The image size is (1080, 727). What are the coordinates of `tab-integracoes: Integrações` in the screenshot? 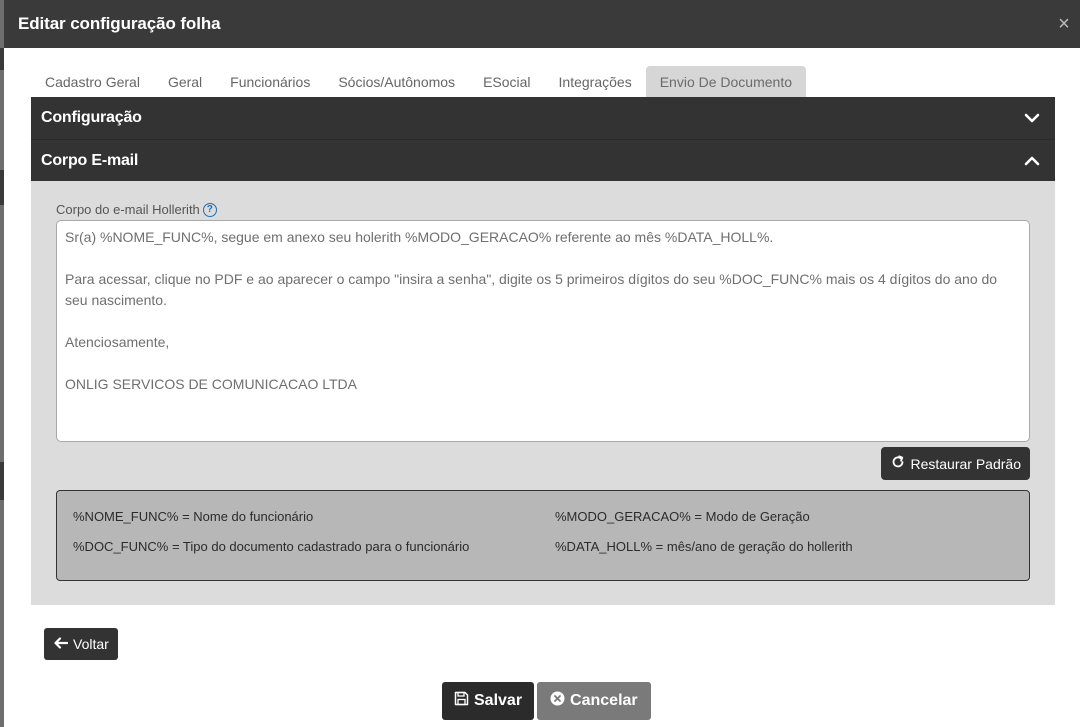 It's located at (595, 81).